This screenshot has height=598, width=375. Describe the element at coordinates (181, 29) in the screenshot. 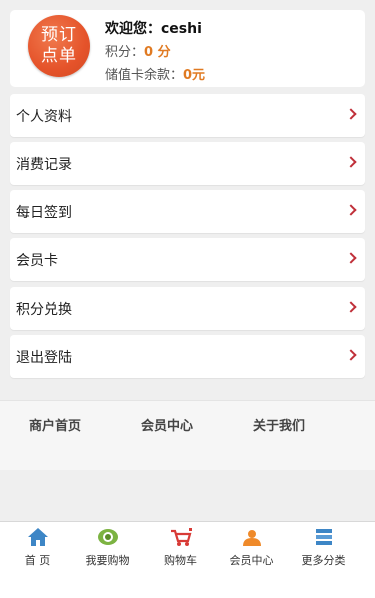

I see `username: ceshi` at that location.